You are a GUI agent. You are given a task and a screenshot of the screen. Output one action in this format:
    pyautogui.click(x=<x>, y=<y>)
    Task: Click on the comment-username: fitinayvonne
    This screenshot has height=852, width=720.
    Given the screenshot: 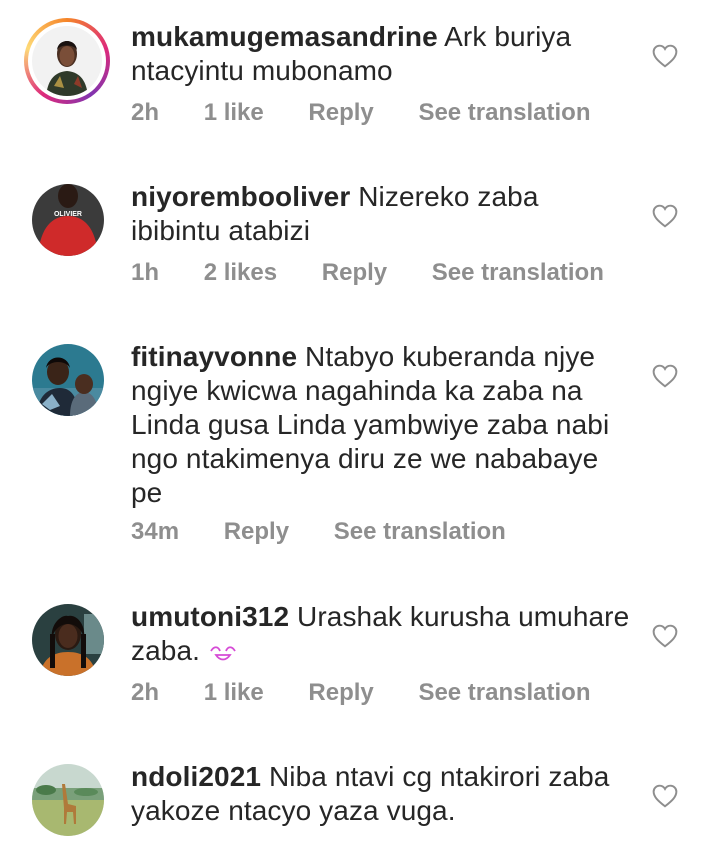 What is the action you would take?
    pyautogui.click(x=214, y=356)
    